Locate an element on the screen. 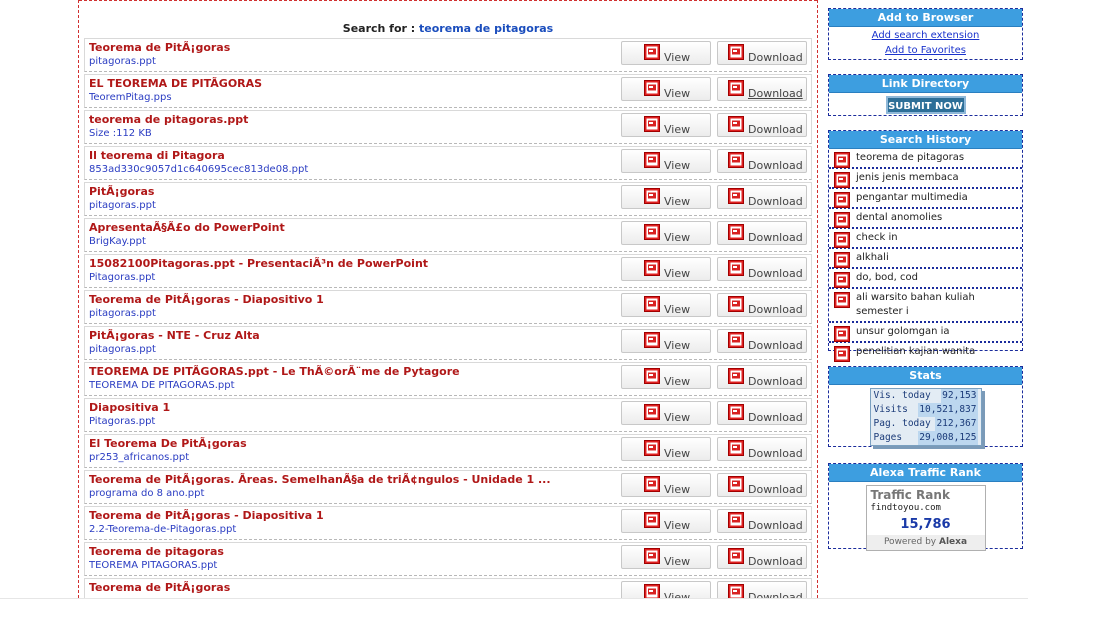 The height and width of the screenshot is (630, 1100). result-title-link: Teorema de pitagoras is located at coordinates (349, 551).